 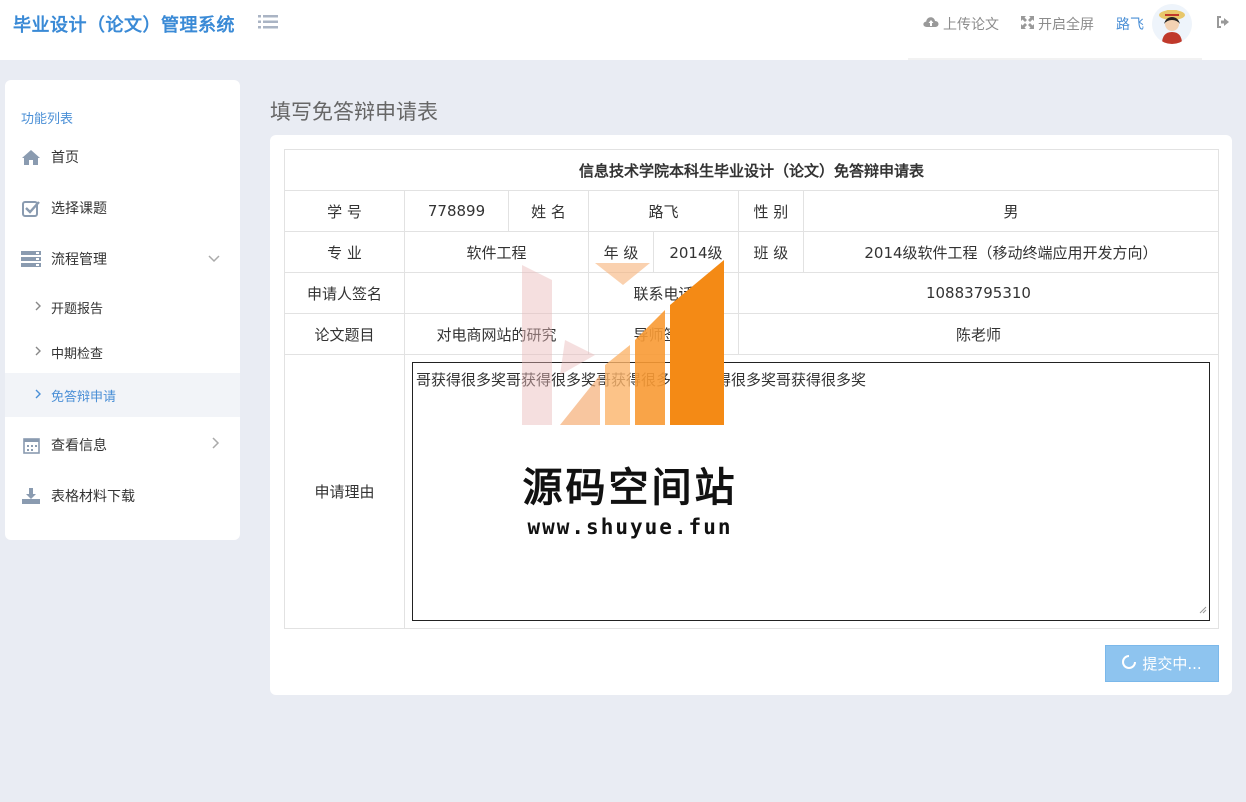 What do you see at coordinates (1223, 24) in the screenshot?
I see `logout-icon` at bounding box center [1223, 24].